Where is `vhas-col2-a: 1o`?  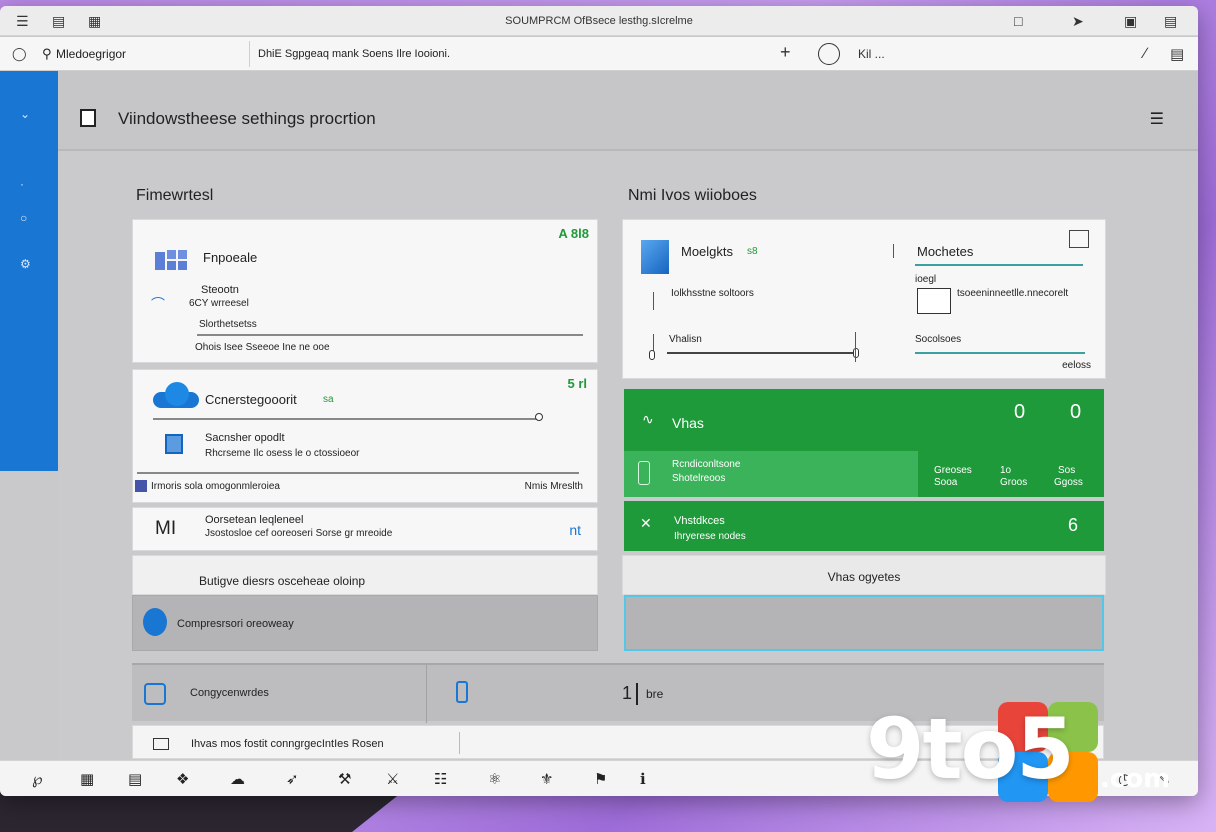 vhas-col2-a: 1o is located at coordinates (1006, 470).